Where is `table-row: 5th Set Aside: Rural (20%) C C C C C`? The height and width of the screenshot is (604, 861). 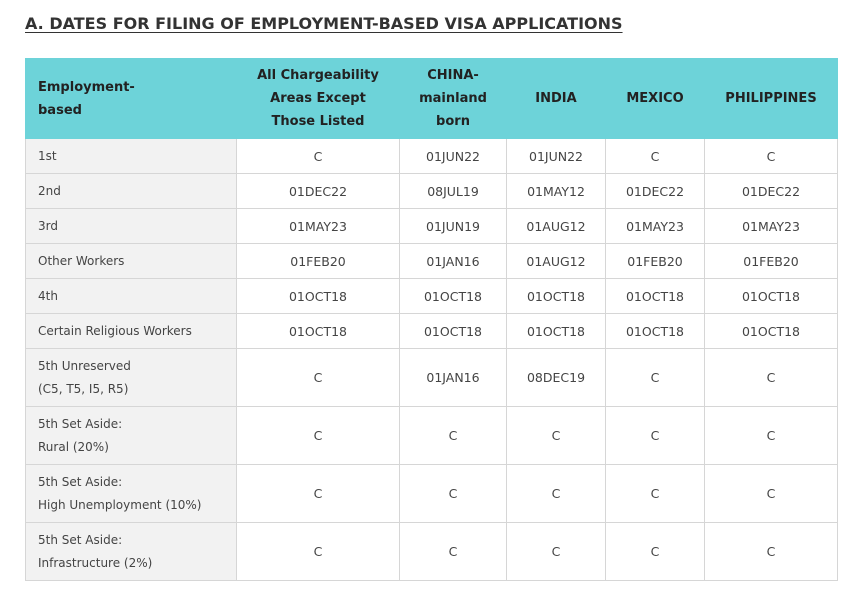
table-row: 5th Set Aside: Rural (20%) C C C C C is located at coordinates (431, 435).